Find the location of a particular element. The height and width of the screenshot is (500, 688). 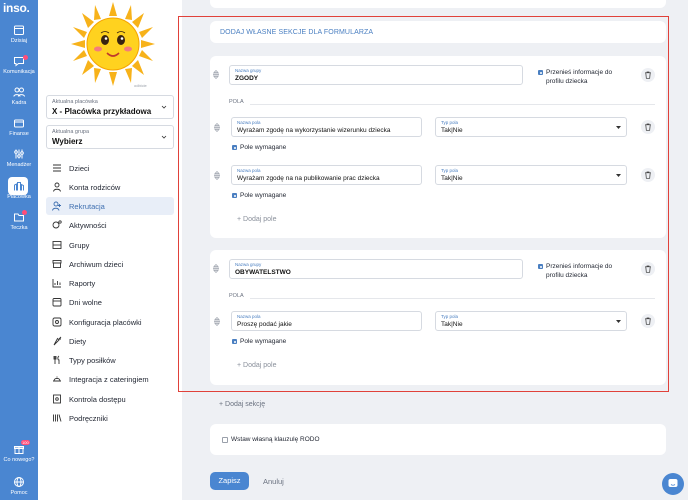

rail-label: Kadra is located at coordinates (19, 103).